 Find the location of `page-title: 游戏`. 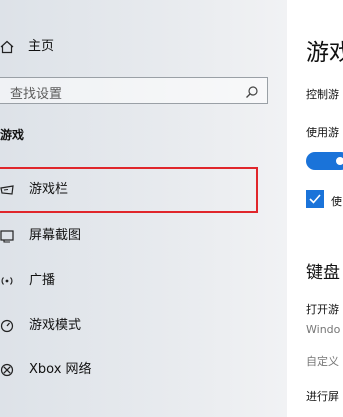

page-title: 游戏 is located at coordinates (324, 53).